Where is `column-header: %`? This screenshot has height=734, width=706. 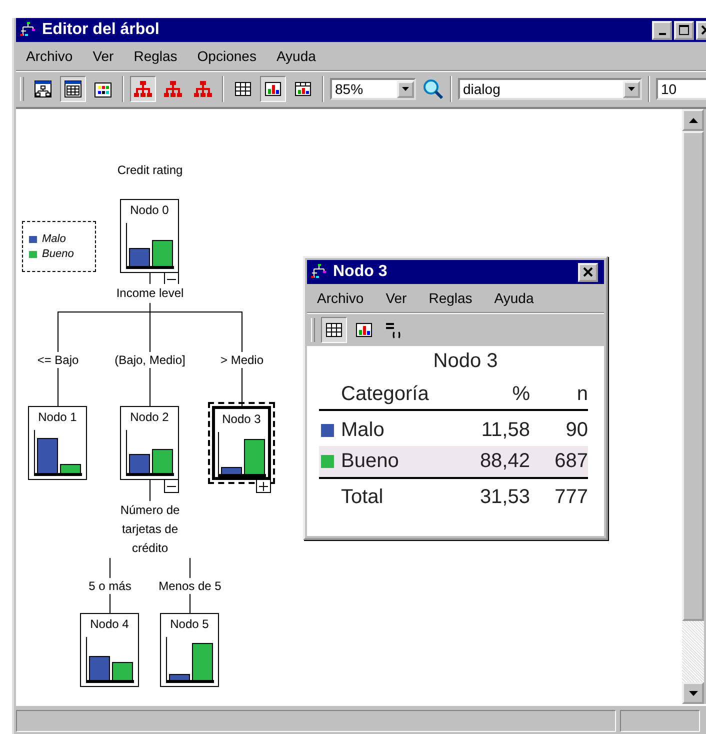
column-header: % is located at coordinates (520, 394).